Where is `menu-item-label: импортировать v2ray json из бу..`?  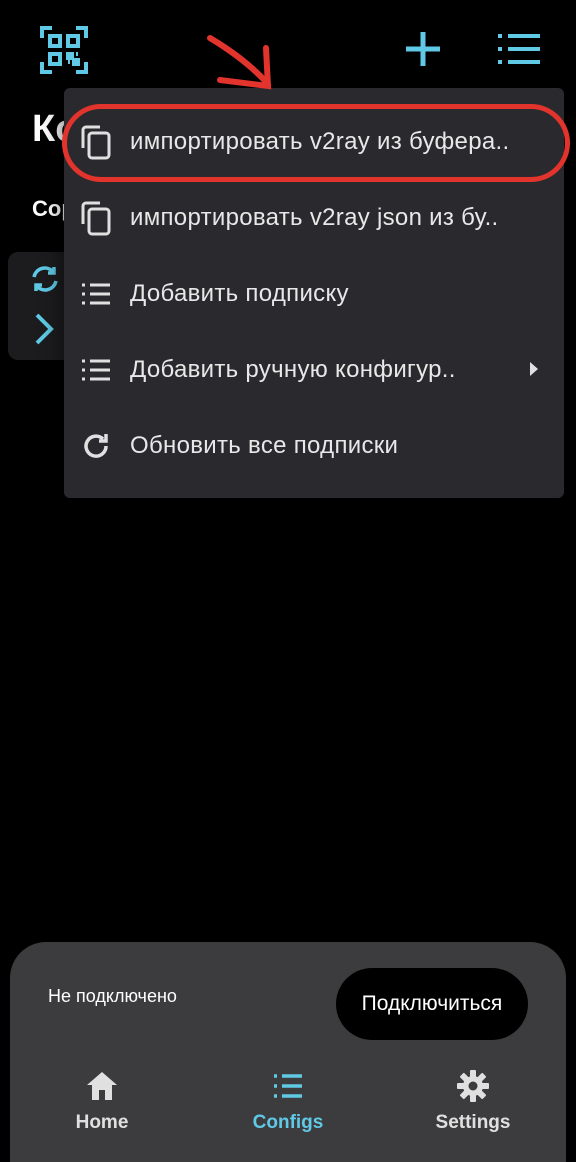
menu-item-label: импортировать v2ray json из бу.. is located at coordinates (314, 217).